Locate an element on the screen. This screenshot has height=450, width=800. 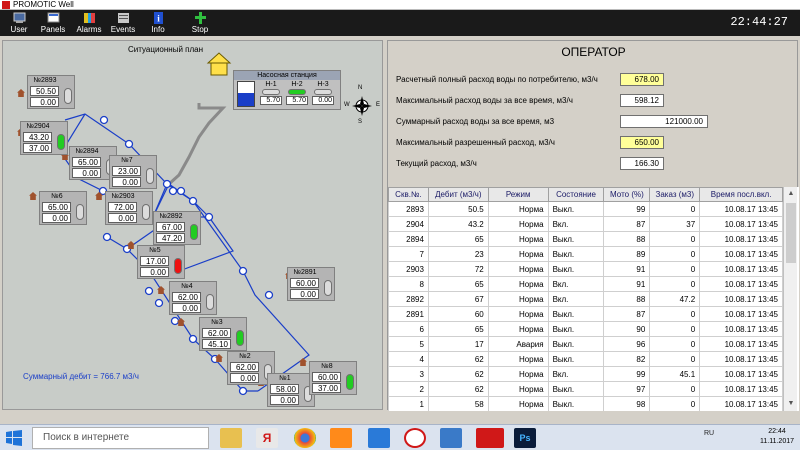
yandex-browser-icon is located at coordinates (415, 438).